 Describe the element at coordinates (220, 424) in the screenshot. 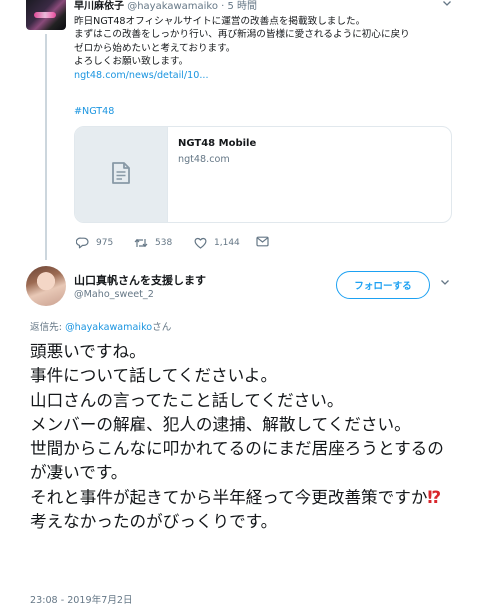

I see `main-text-line: メンバーの解雇、犯人の逮捕、解散してください。` at that location.